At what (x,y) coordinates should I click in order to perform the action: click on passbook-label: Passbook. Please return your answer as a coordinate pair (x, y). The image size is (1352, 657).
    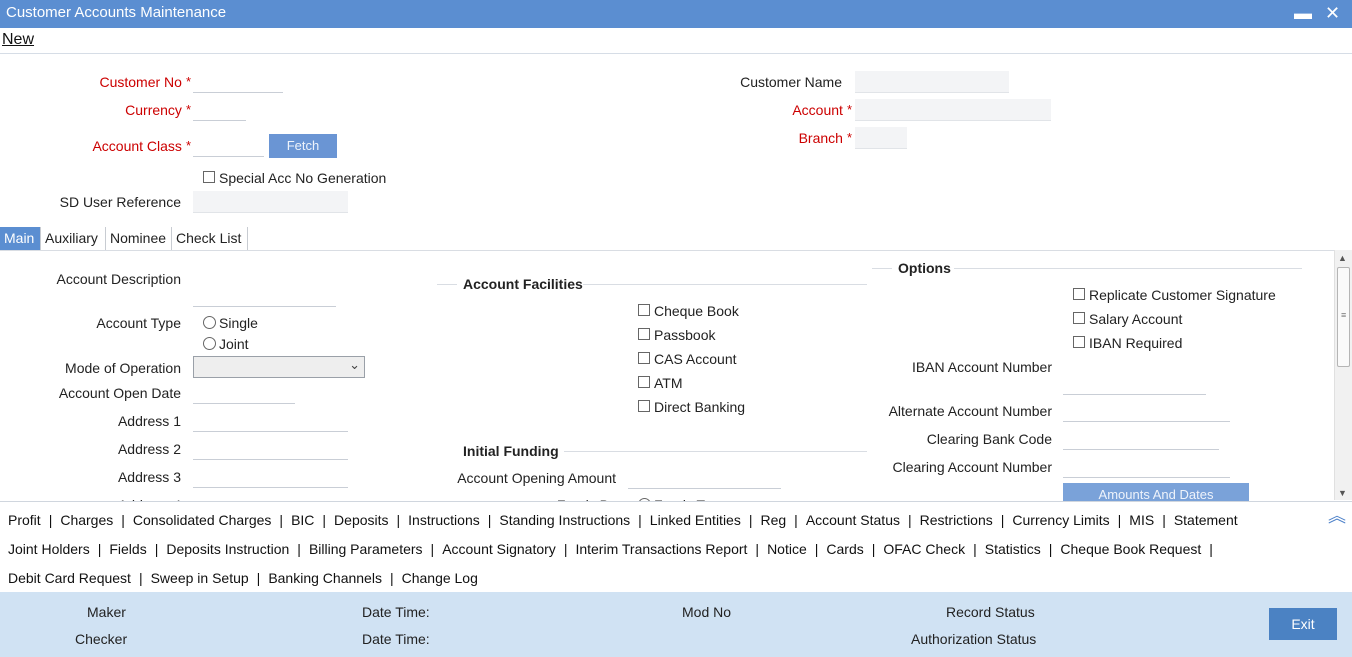
    Looking at the image, I should click on (685, 335).